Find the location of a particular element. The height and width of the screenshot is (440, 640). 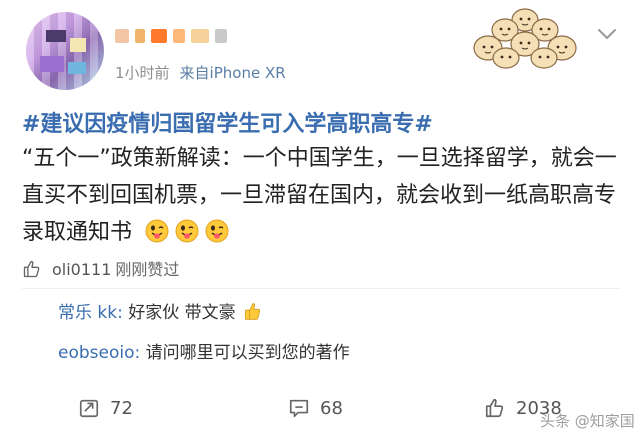

divider is located at coordinates (321, 288).